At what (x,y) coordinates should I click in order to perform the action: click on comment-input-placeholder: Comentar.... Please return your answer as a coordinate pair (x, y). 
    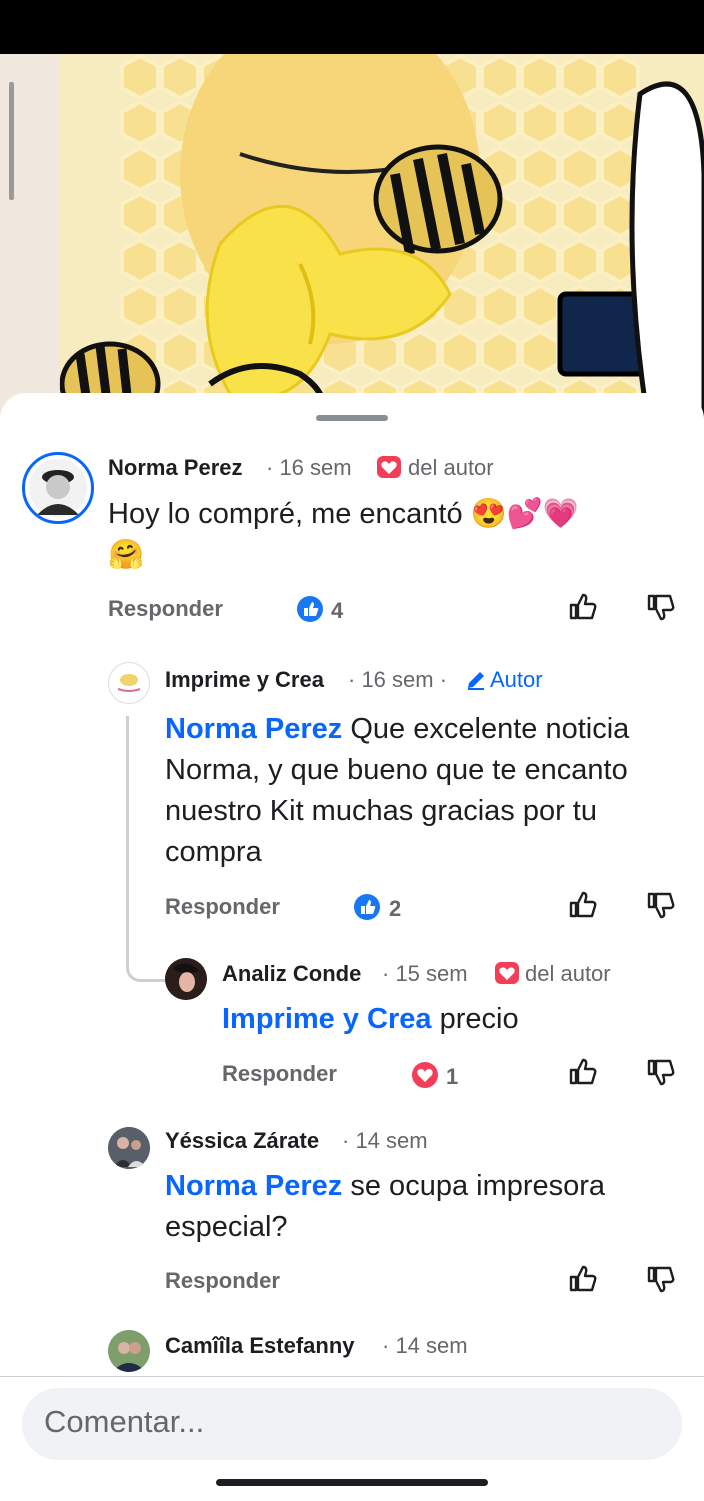
    Looking at the image, I should click on (124, 1421).